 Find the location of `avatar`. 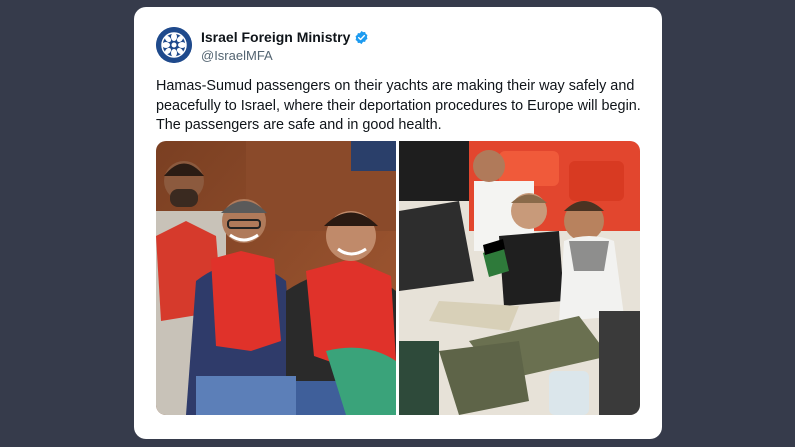

avatar is located at coordinates (174, 45).